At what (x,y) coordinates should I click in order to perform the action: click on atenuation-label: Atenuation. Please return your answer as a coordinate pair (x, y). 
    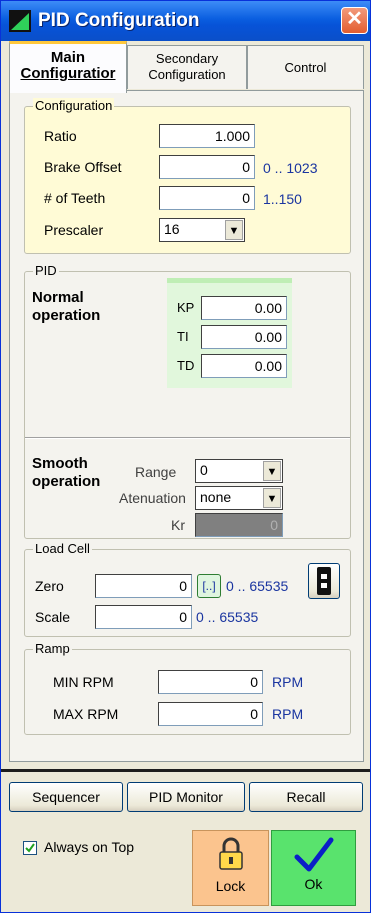
    Looking at the image, I should click on (152, 498).